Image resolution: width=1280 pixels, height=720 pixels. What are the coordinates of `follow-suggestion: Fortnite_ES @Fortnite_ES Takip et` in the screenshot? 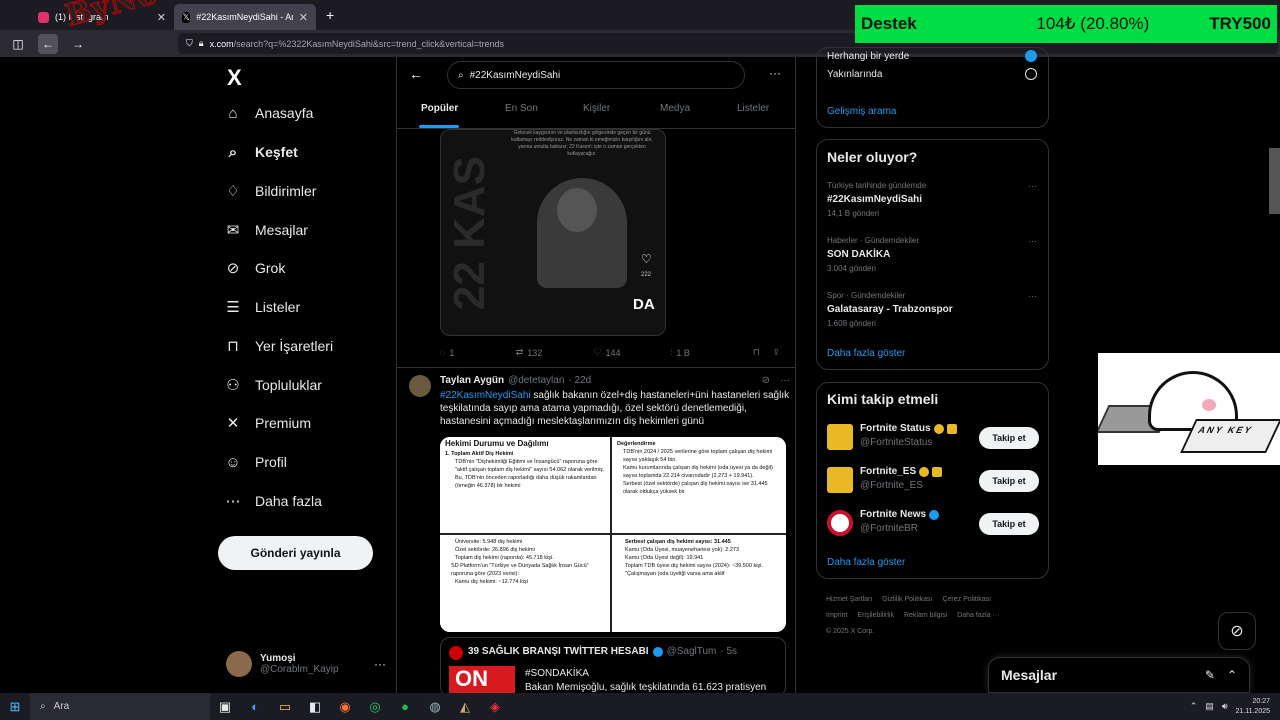 It's located at (933, 479).